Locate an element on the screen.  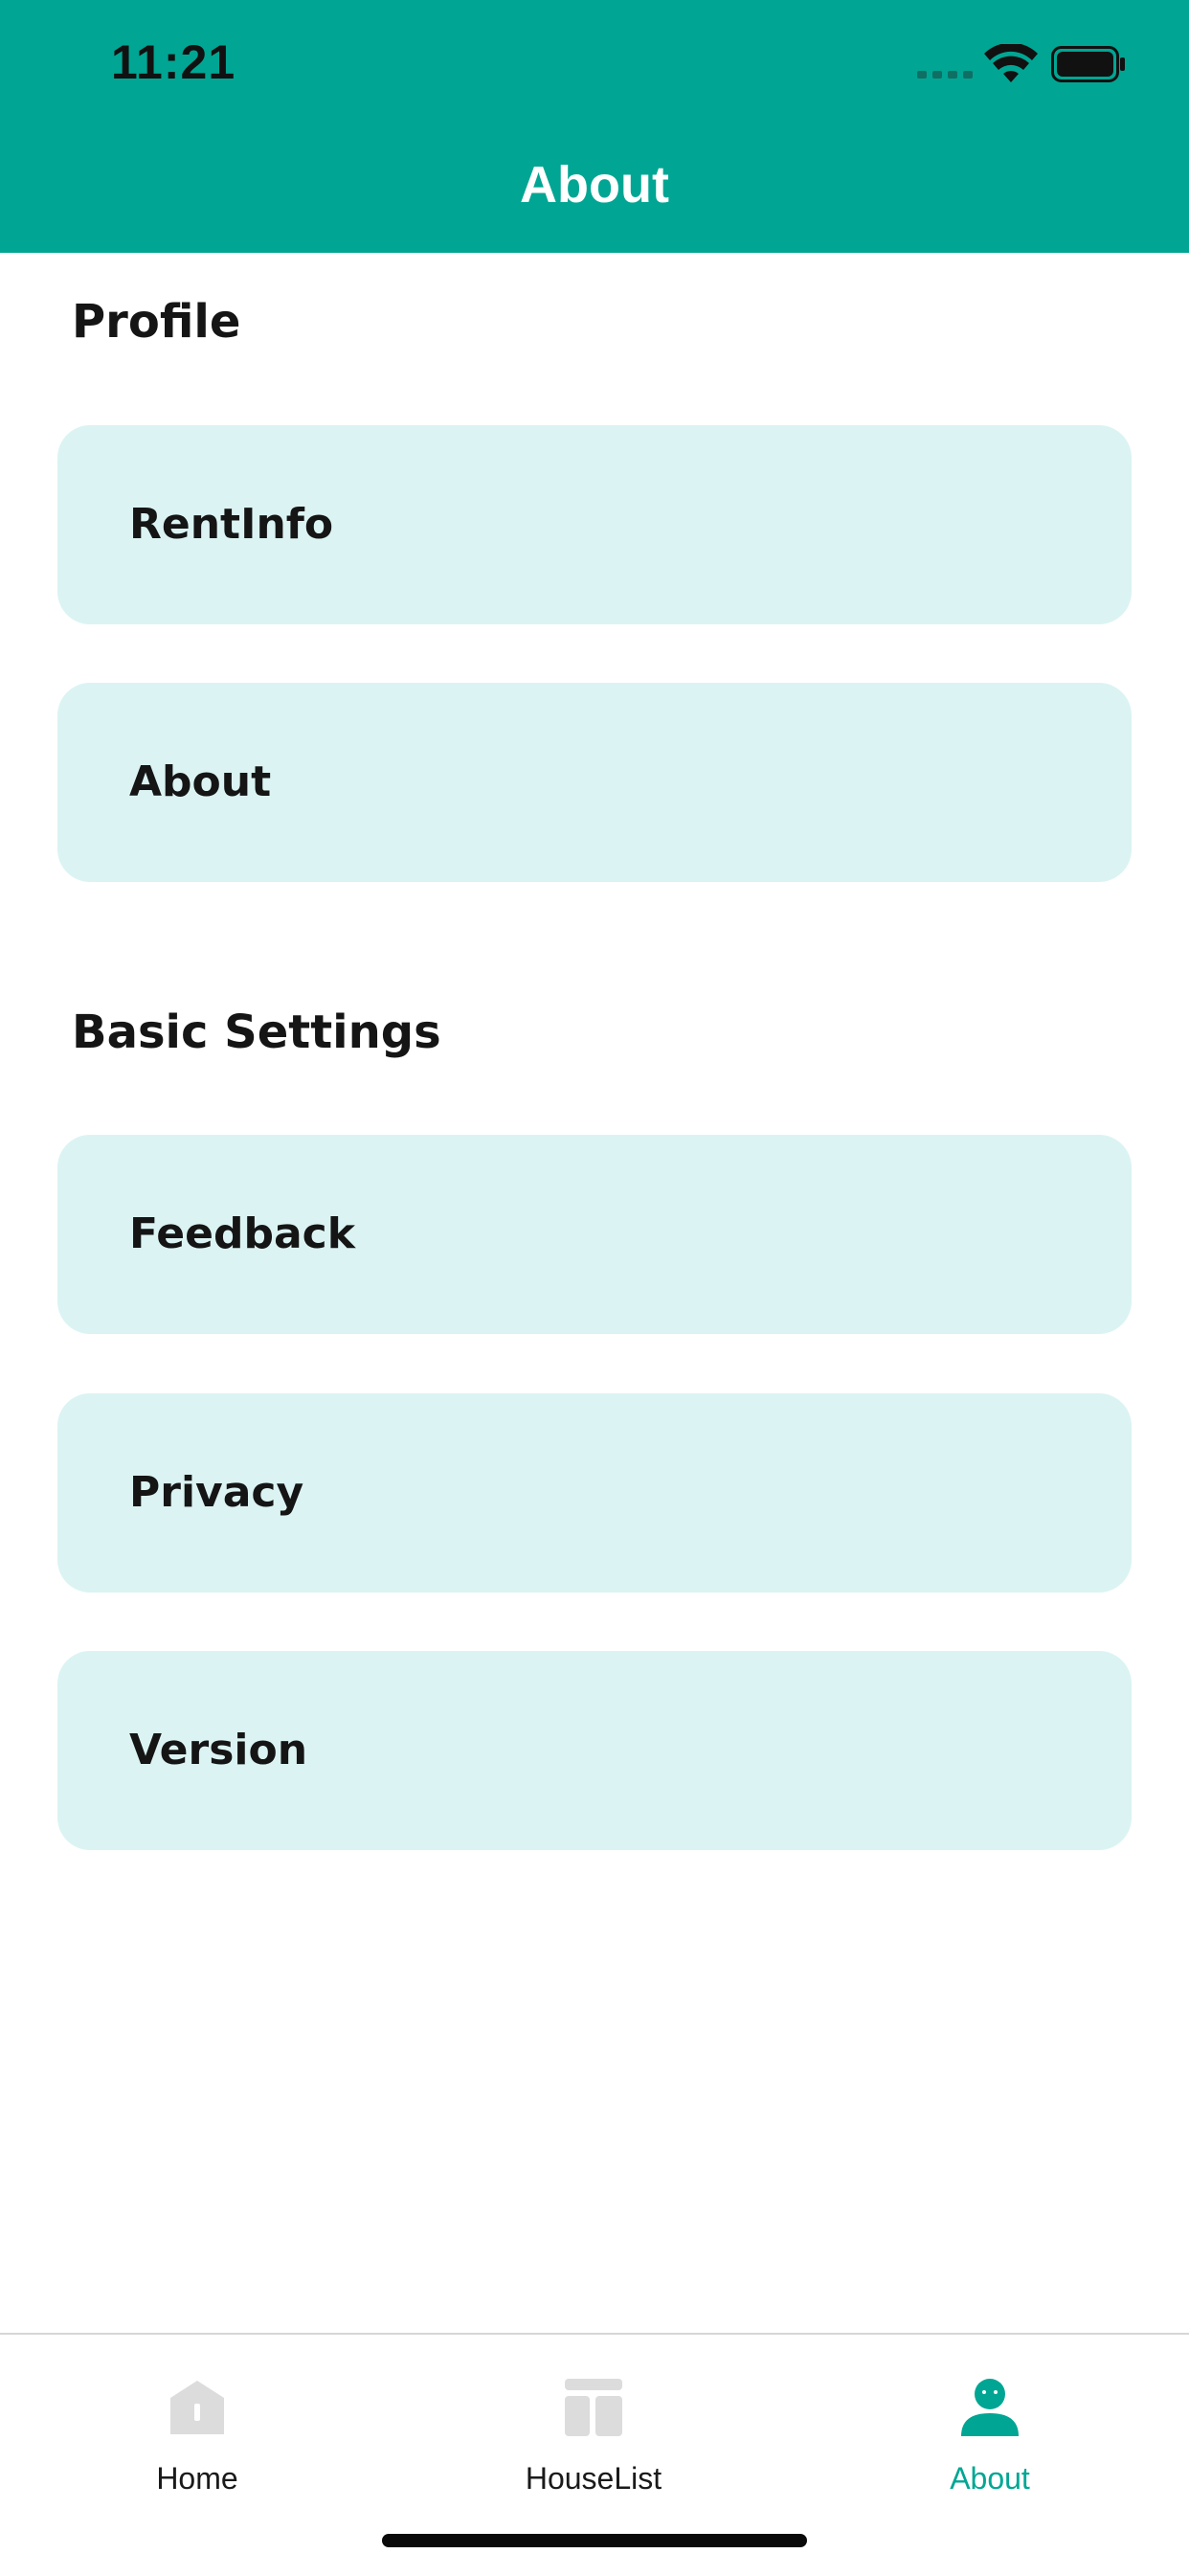
tab-about: About is located at coordinates (989, 2425).